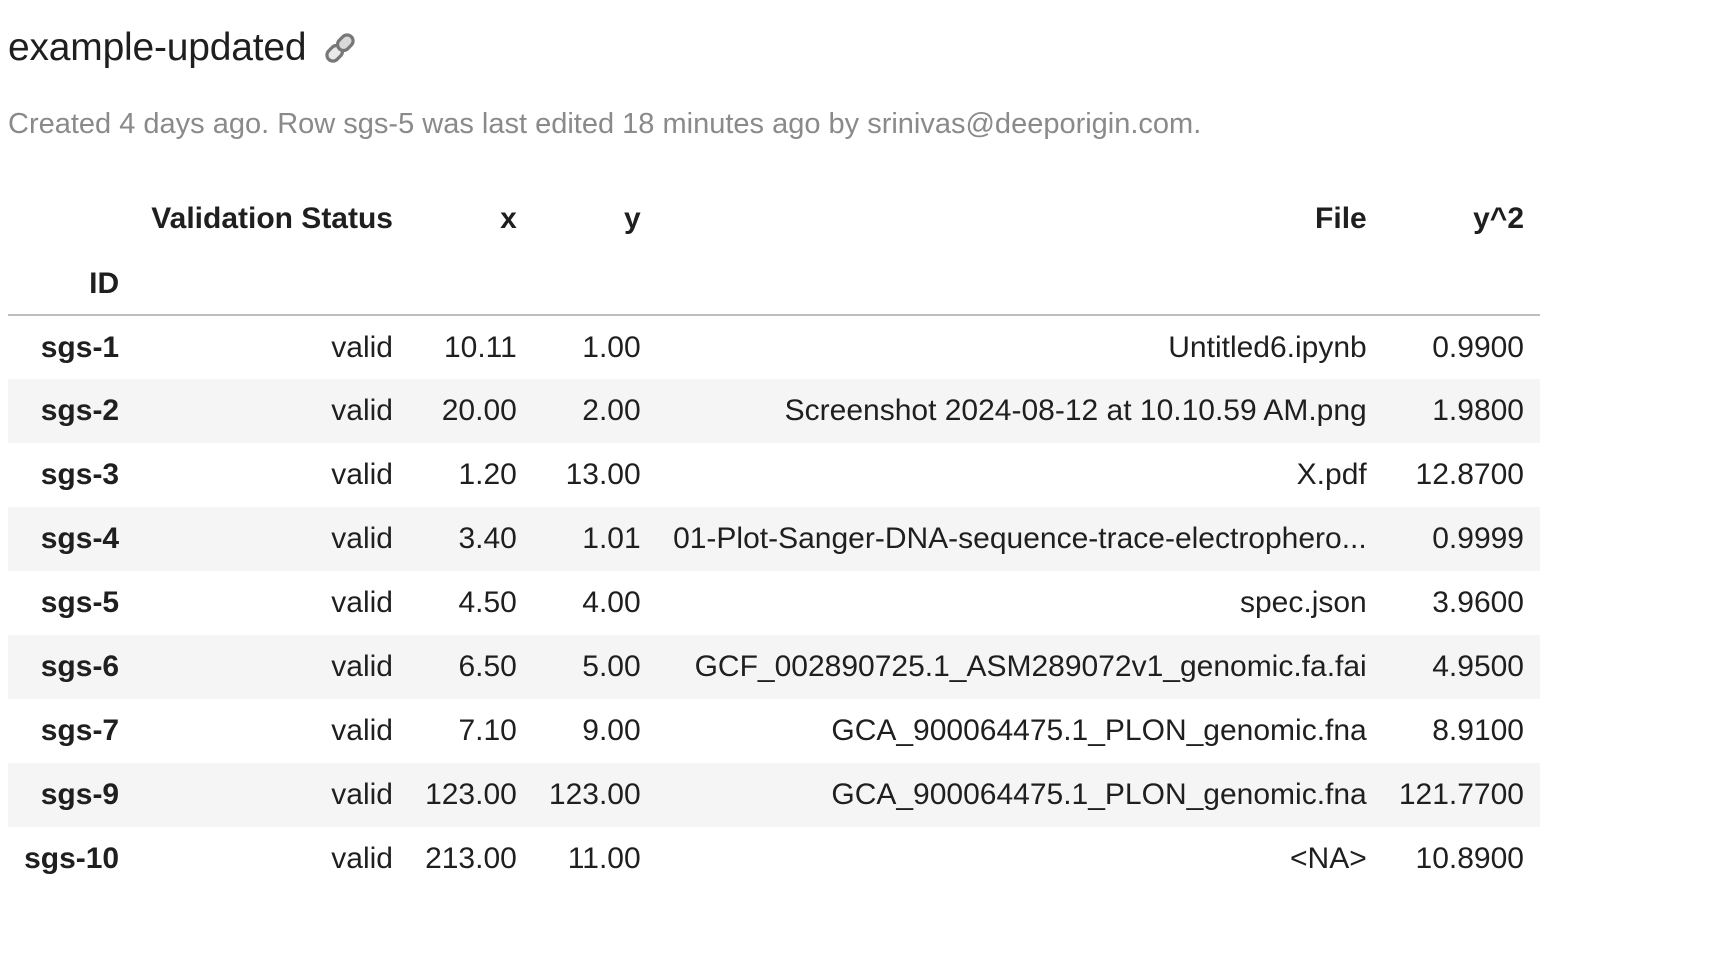 This screenshot has width=1718, height=980. Describe the element at coordinates (1478, 602) in the screenshot. I see `y-squared-cell: 3.9600` at that location.